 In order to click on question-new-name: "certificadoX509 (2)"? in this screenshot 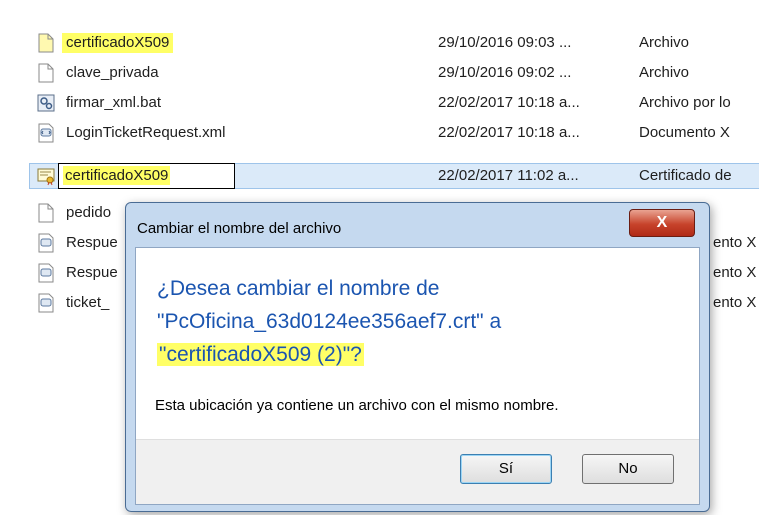, I will do `click(260, 354)`.